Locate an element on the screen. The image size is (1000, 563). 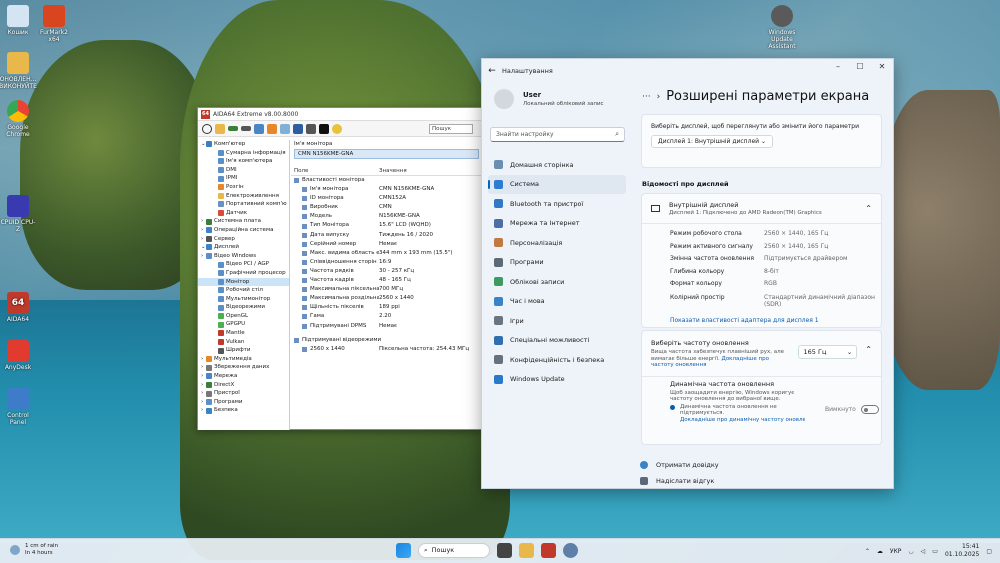
language-indicator: УКР is located at coordinates (896, 551).